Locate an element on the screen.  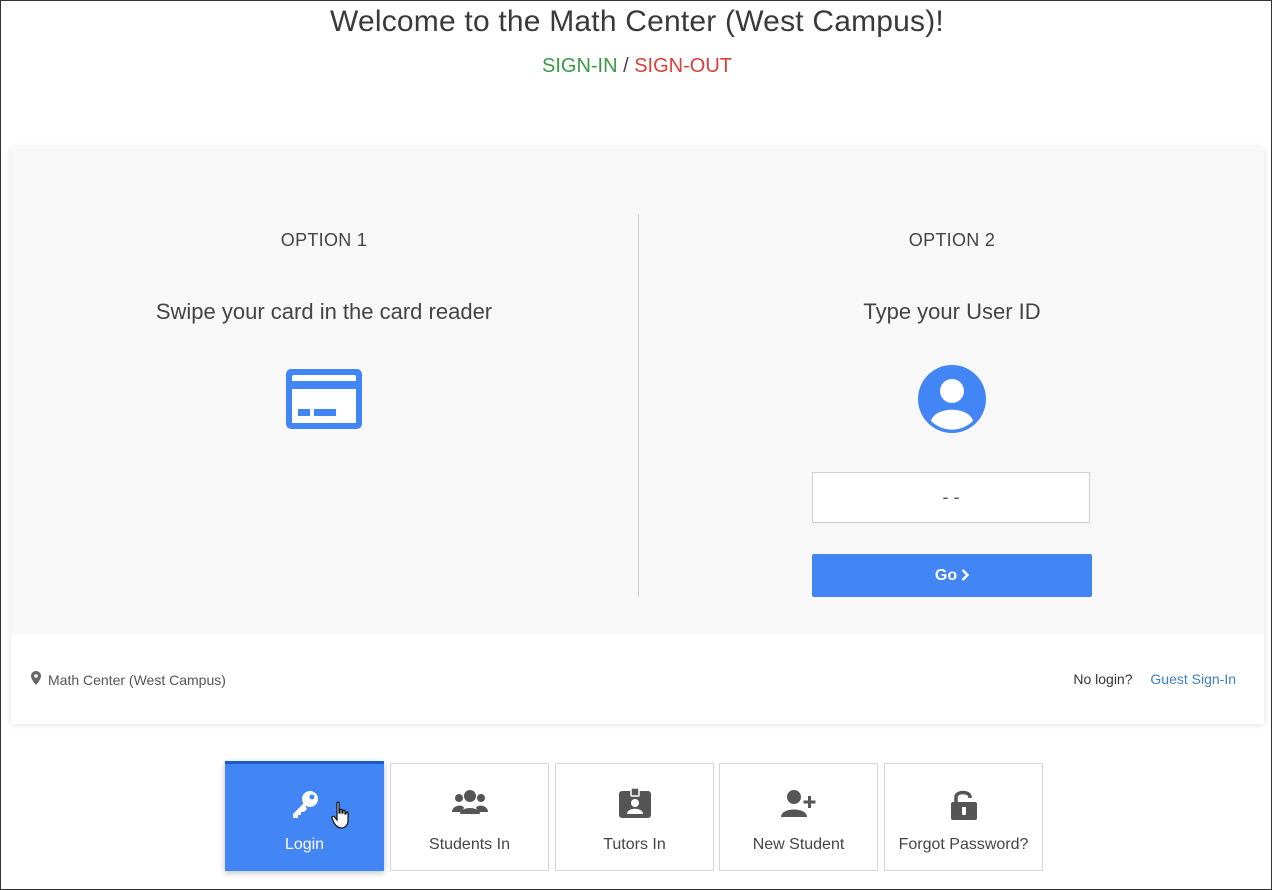
id-badge-icon is located at coordinates (634, 803).